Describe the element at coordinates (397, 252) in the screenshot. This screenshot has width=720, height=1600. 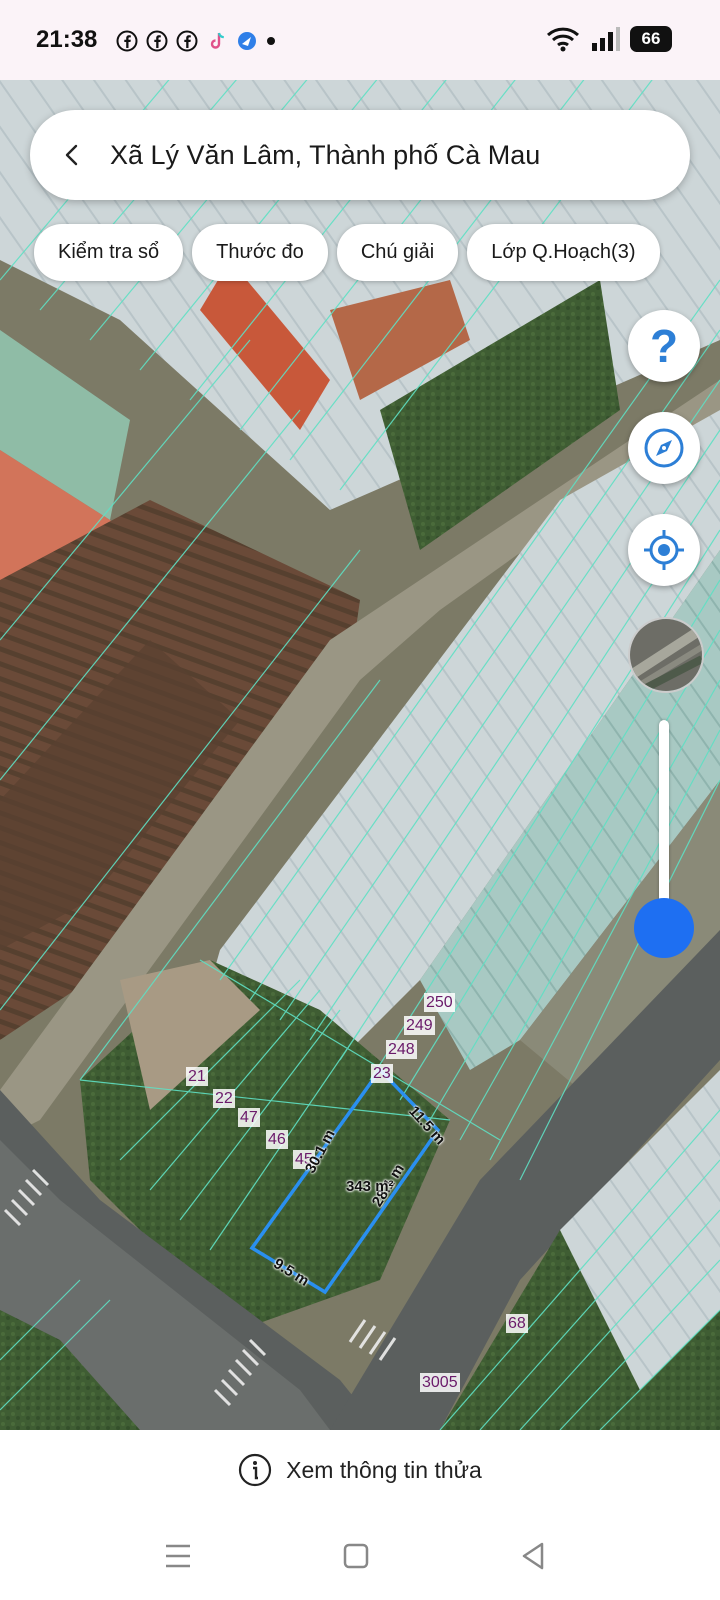
I see `legend-chip: Chú giải` at that location.